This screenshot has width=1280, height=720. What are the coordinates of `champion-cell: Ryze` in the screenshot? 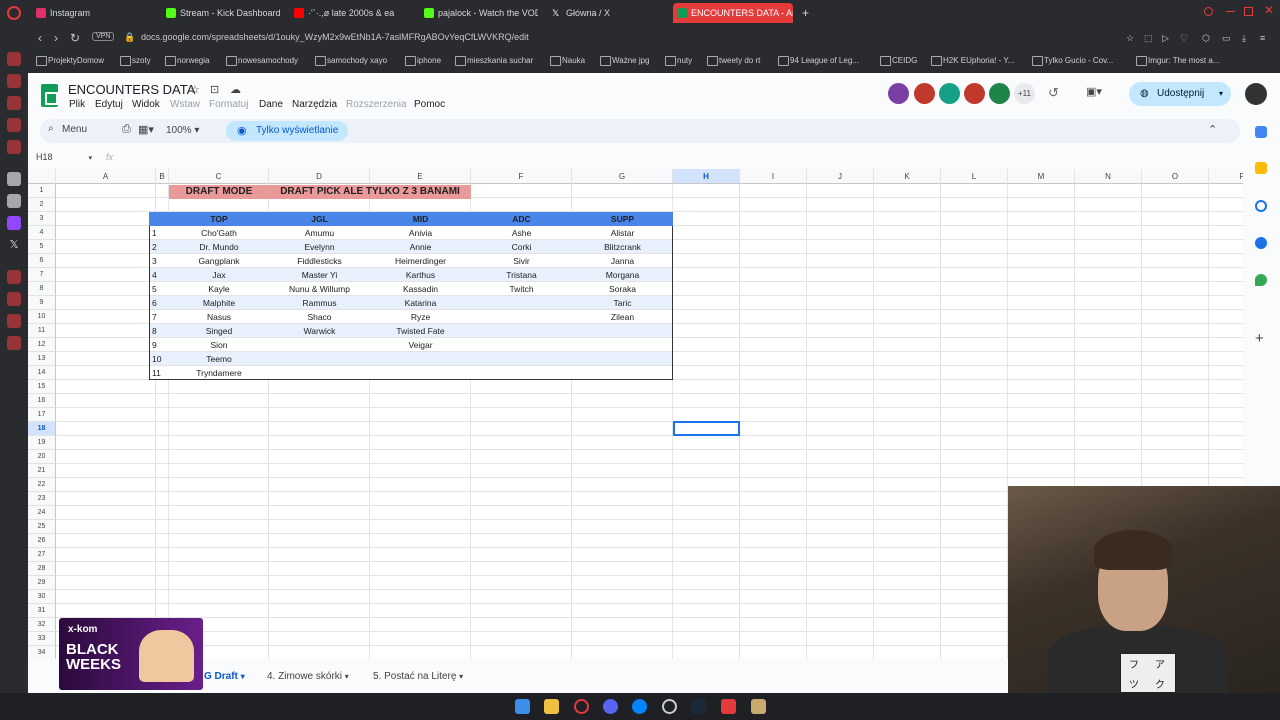 It's located at (420, 317).